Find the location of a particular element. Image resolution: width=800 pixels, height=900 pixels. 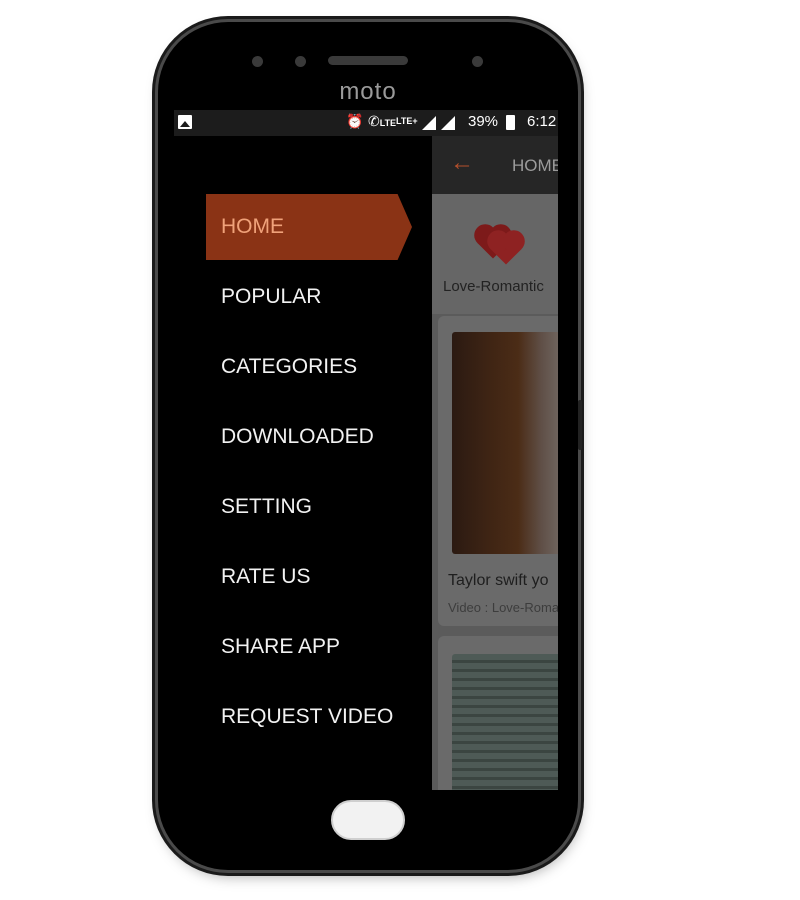

status-bar: ⏰ ✆LTE LTE+ 39% 6:12 is located at coordinates (366, 123).